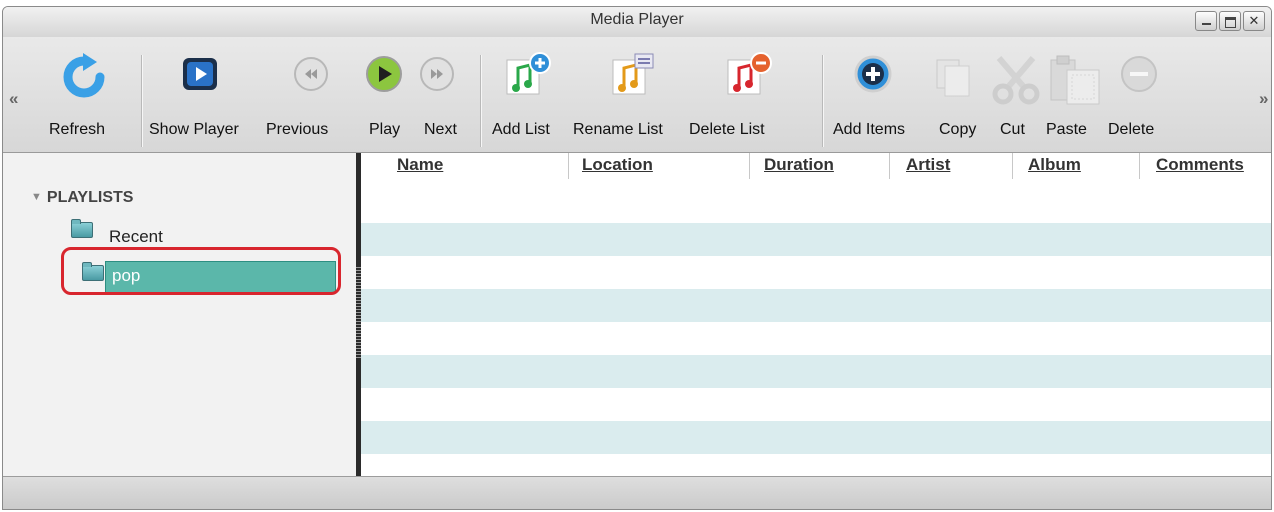  I want to click on column-header-name: Name, so click(420, 165).